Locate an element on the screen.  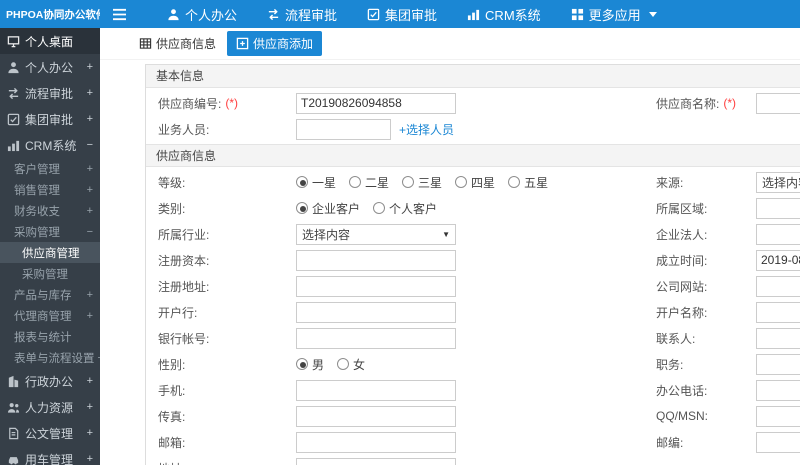
website-input is located at coordinates (778, 286).